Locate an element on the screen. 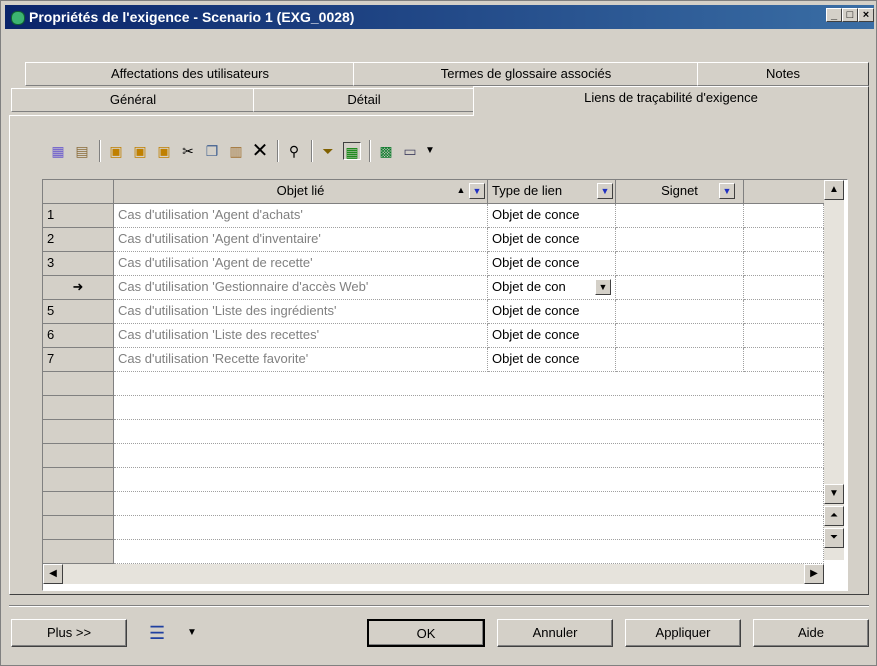 The width and height of the screenshot is (877, 666). paste-icon: ▥ is located at coordinates (236, 151).